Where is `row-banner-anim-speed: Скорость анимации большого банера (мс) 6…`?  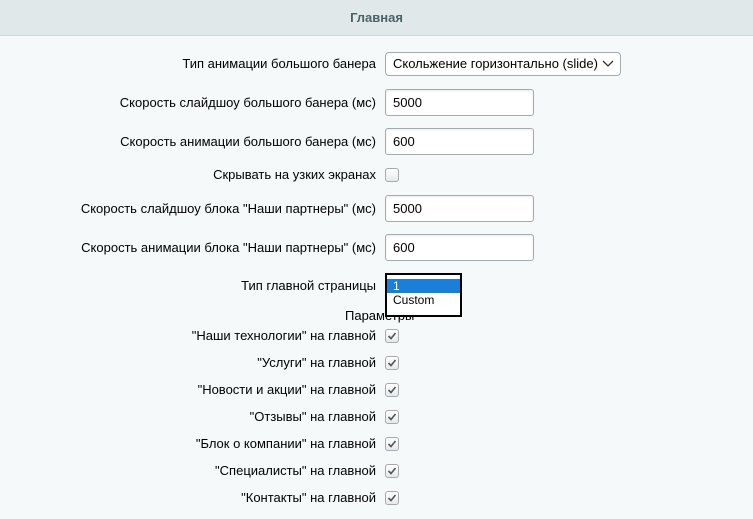 row-banner-anim-speed: Скорость анимации большого банера (мс) 6… is located at coordinates (376, 142).